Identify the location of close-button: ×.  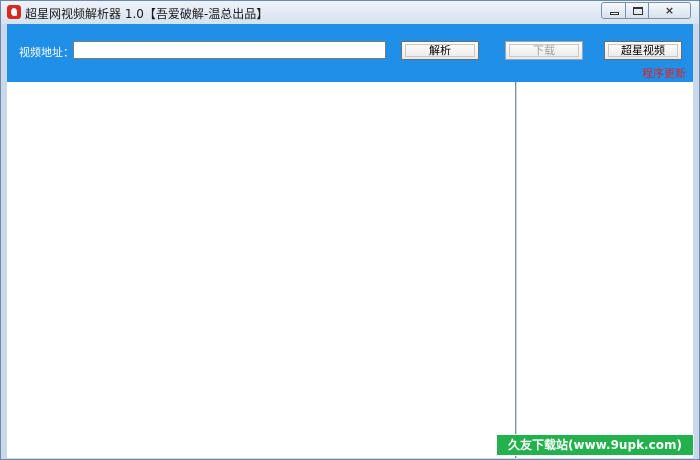
(669, 10).